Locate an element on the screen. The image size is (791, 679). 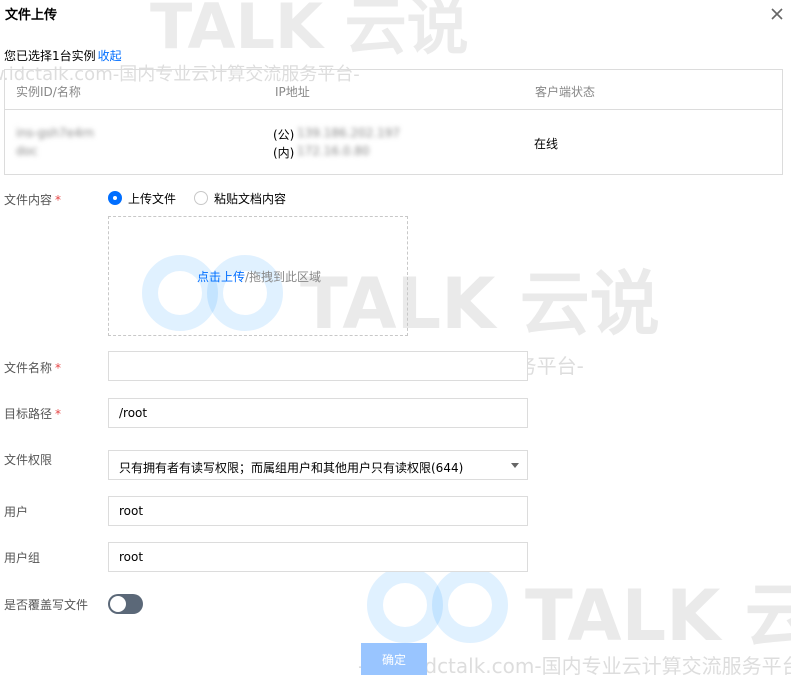
collapse-link: 收起 is located at coordinates (110, 56).